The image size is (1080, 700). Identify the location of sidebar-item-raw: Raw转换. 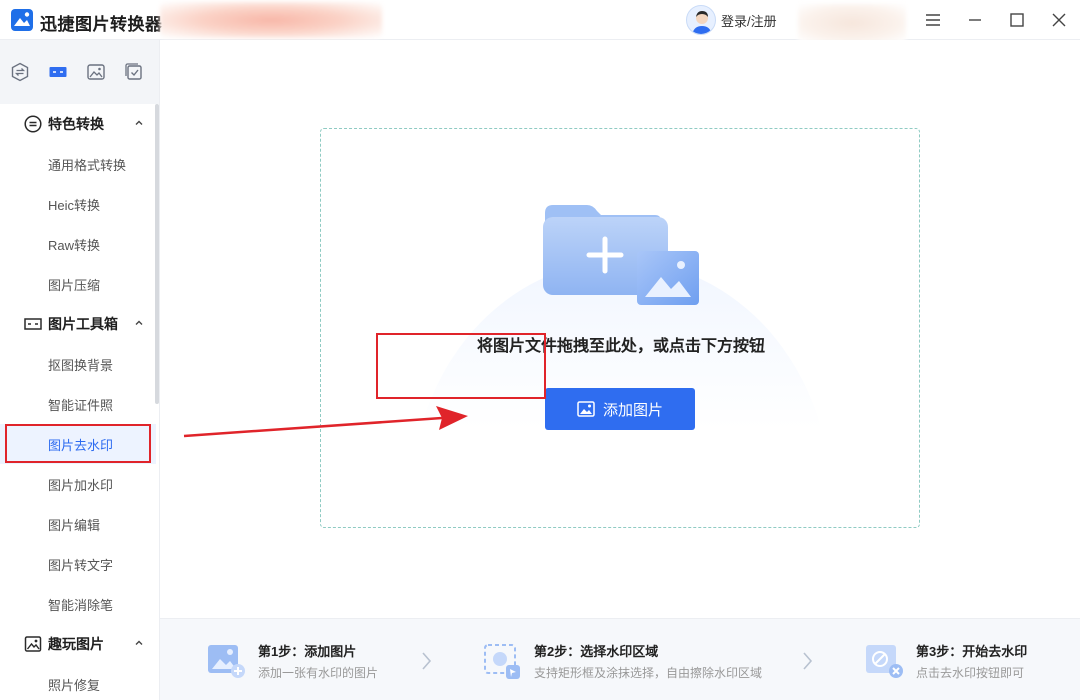
(78, 244).